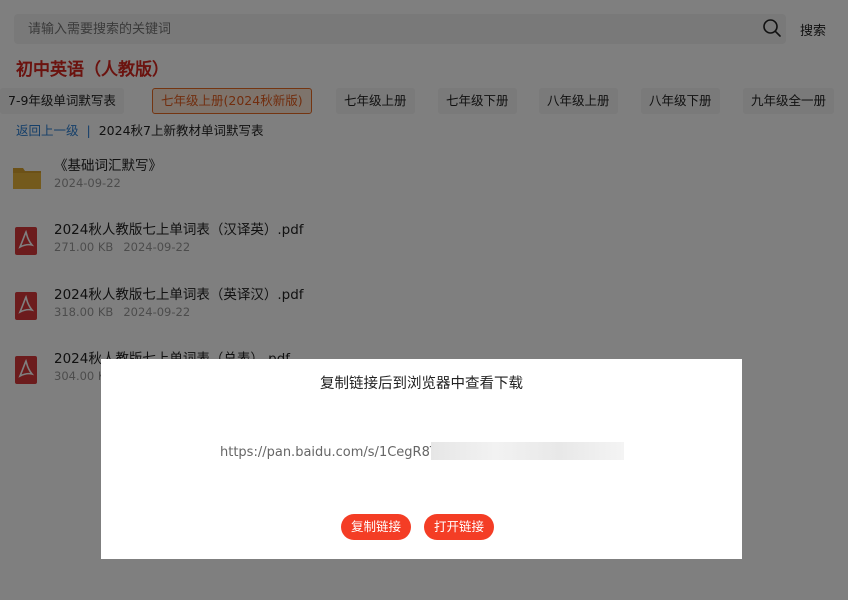 The width and height of the screenshot is (848, 600). What do you see at coordinates (421, 384) in the screenshot?
I see `dialog-title: 复制链接后到浏览器中查看下载` at bounding box center [421, 384].